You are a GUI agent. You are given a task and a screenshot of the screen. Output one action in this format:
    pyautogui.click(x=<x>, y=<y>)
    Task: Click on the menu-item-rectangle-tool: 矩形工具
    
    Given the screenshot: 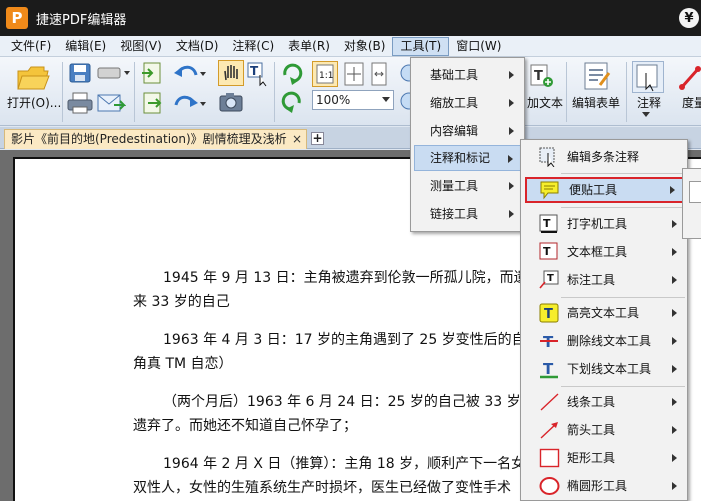 What is the action you would take?
    pyautogui.click(x=605, y=458)
    